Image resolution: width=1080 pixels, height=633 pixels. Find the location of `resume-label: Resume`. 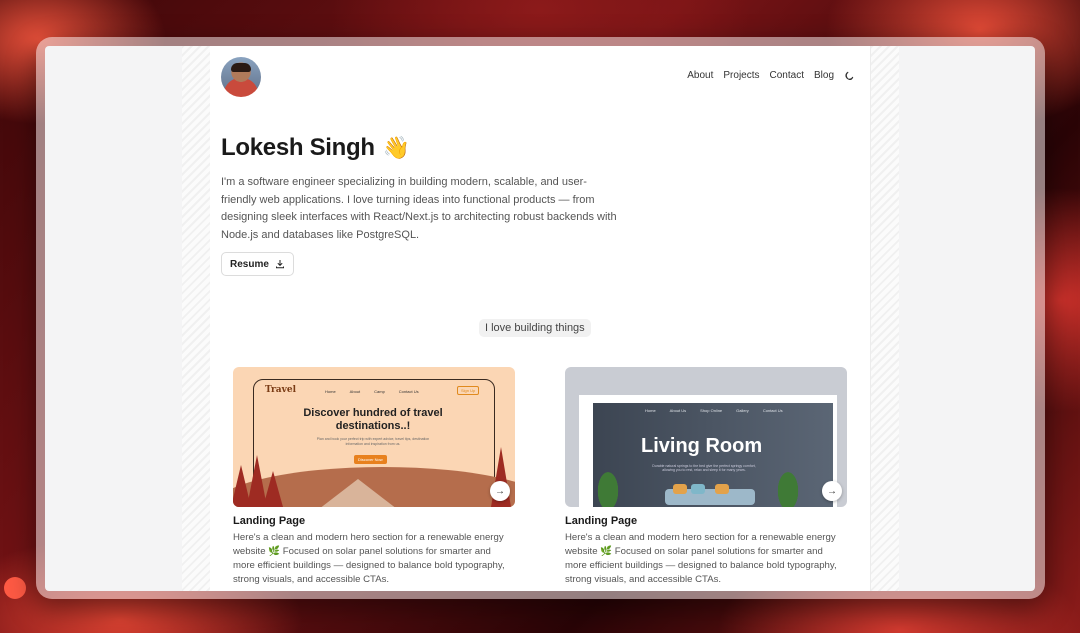

resume-label: Resume is located at coordinates (249, 264).